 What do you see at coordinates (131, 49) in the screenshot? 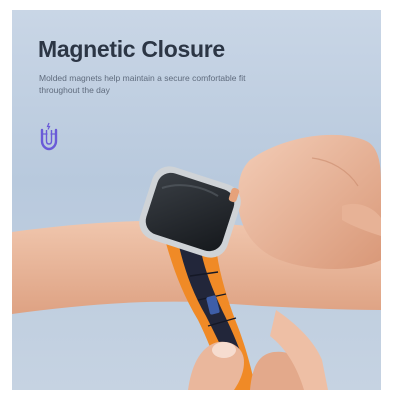
I see `headline: Magnetic Closure` at bounding box center [131, 49].